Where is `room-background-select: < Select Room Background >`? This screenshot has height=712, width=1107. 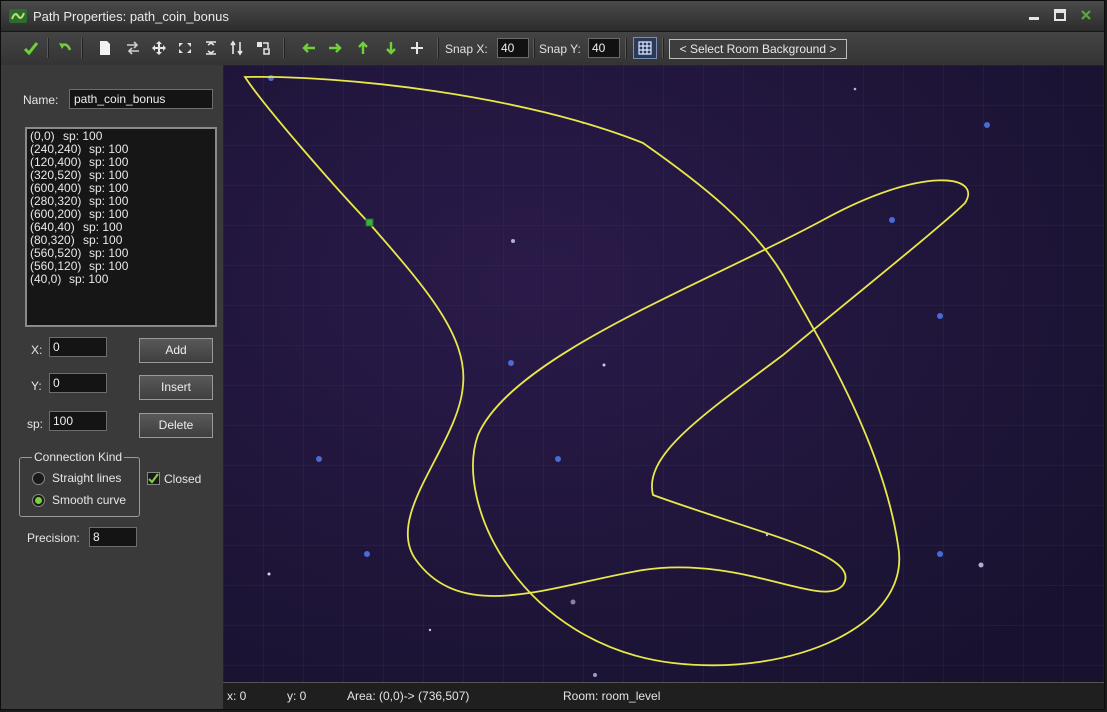 room-background-select: < Select Room Background > is located at coordinates (758, 49).